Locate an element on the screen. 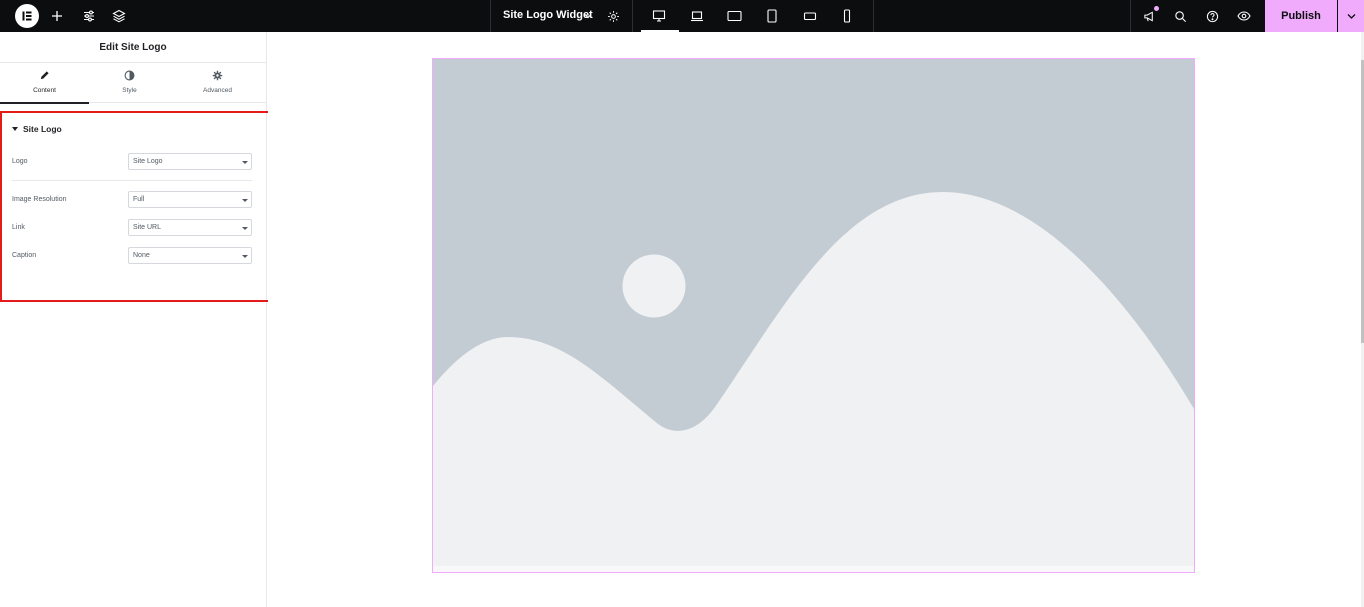 This screenshot has height=607, width=1364. elementor-logo-icon is located at coordinates (27, 16).